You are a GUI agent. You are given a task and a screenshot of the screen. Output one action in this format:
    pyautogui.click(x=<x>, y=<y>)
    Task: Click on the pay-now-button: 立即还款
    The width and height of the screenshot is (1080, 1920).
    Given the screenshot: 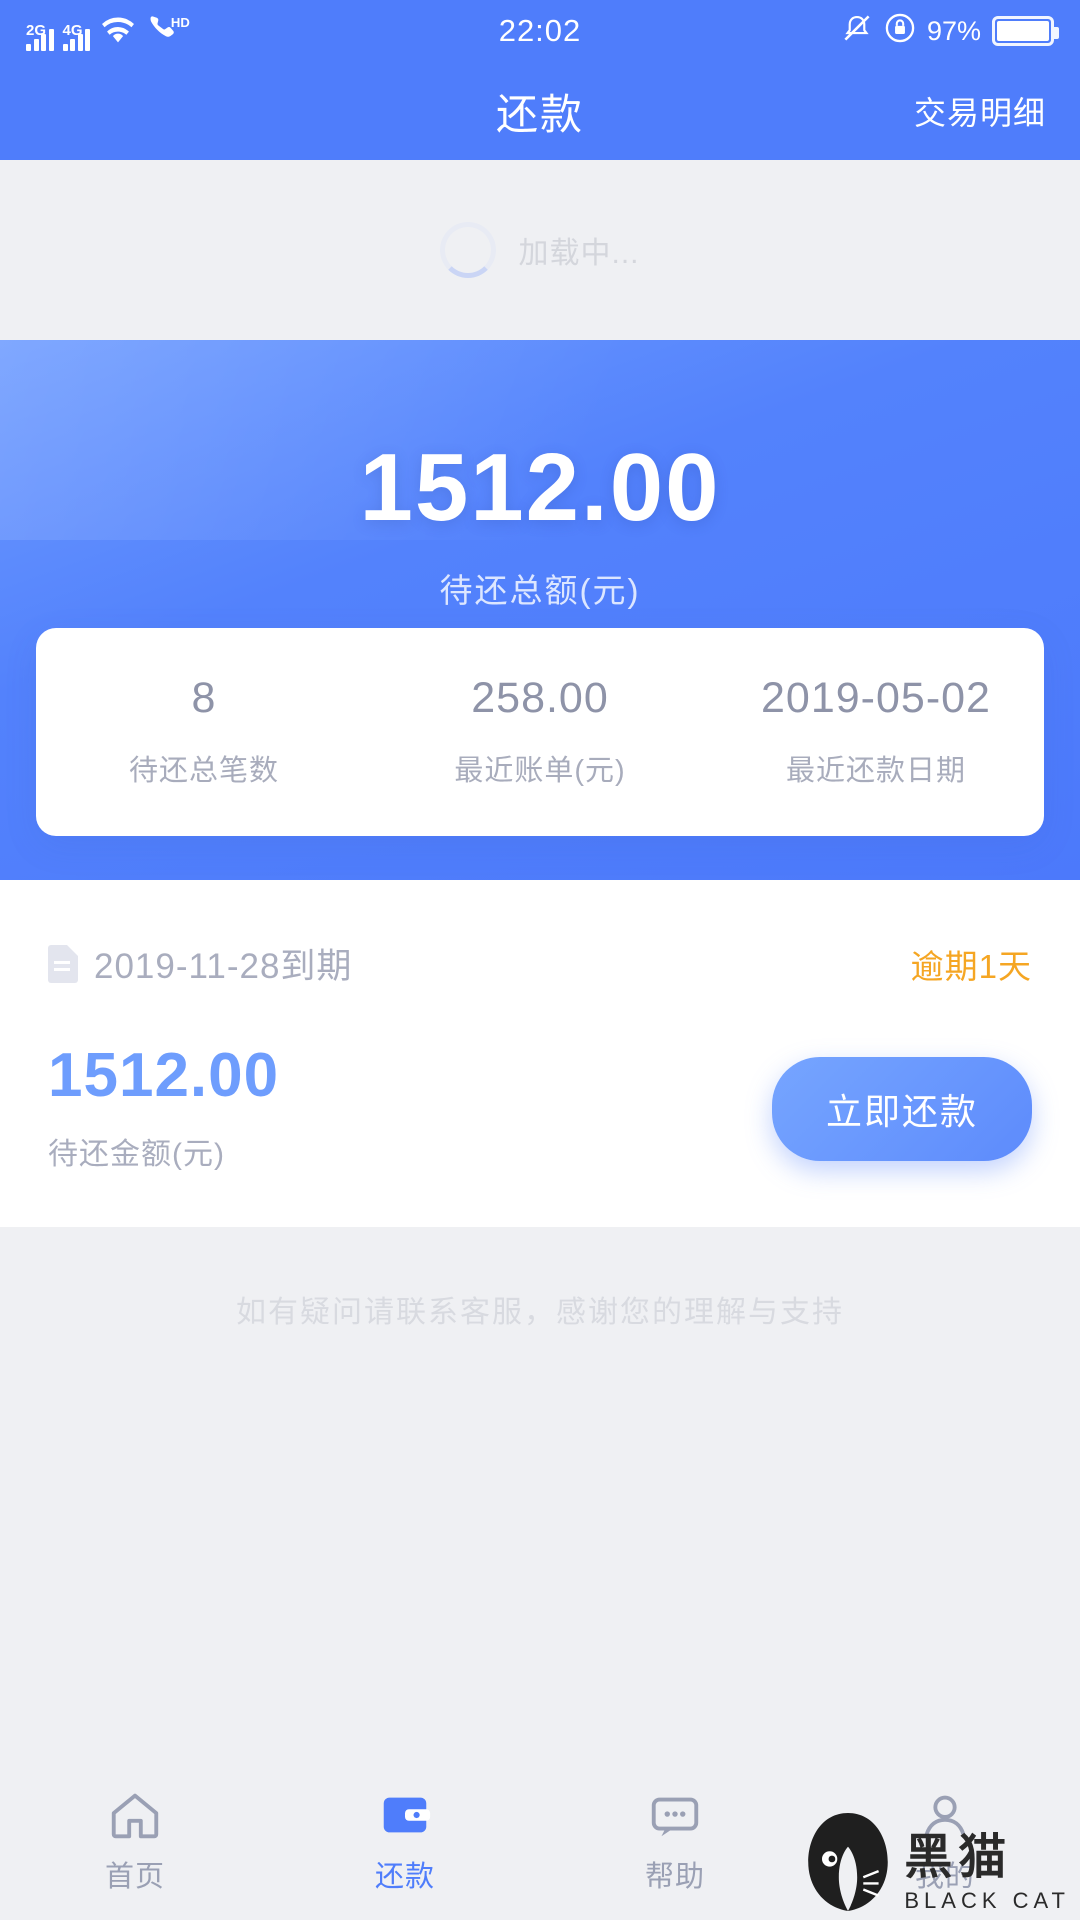 What is the action you would take?
    pyautogui.click(x=901, y=1109)
    